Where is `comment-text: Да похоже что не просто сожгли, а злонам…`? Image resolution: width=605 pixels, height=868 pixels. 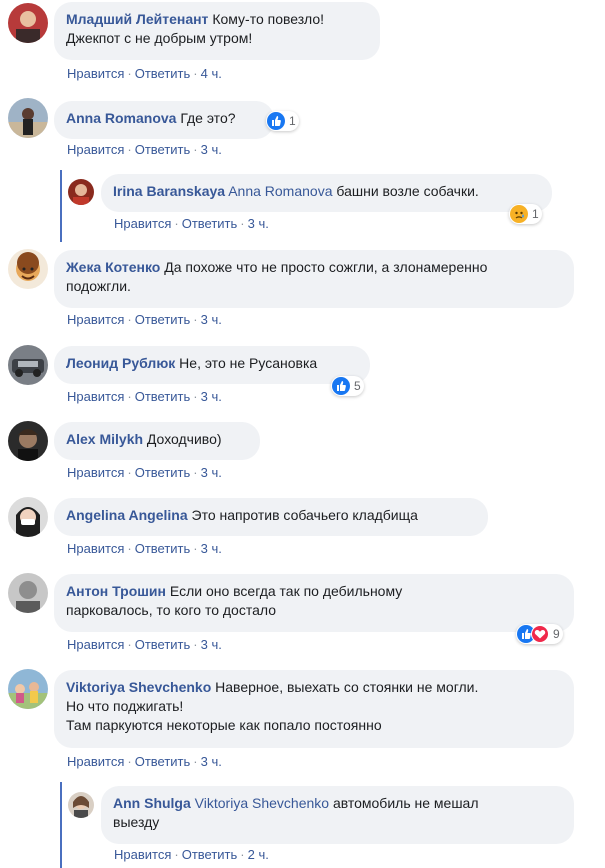 comment-text: Да похоже что не просто сожгли, а злонам… is located at coordinates (326, 267).